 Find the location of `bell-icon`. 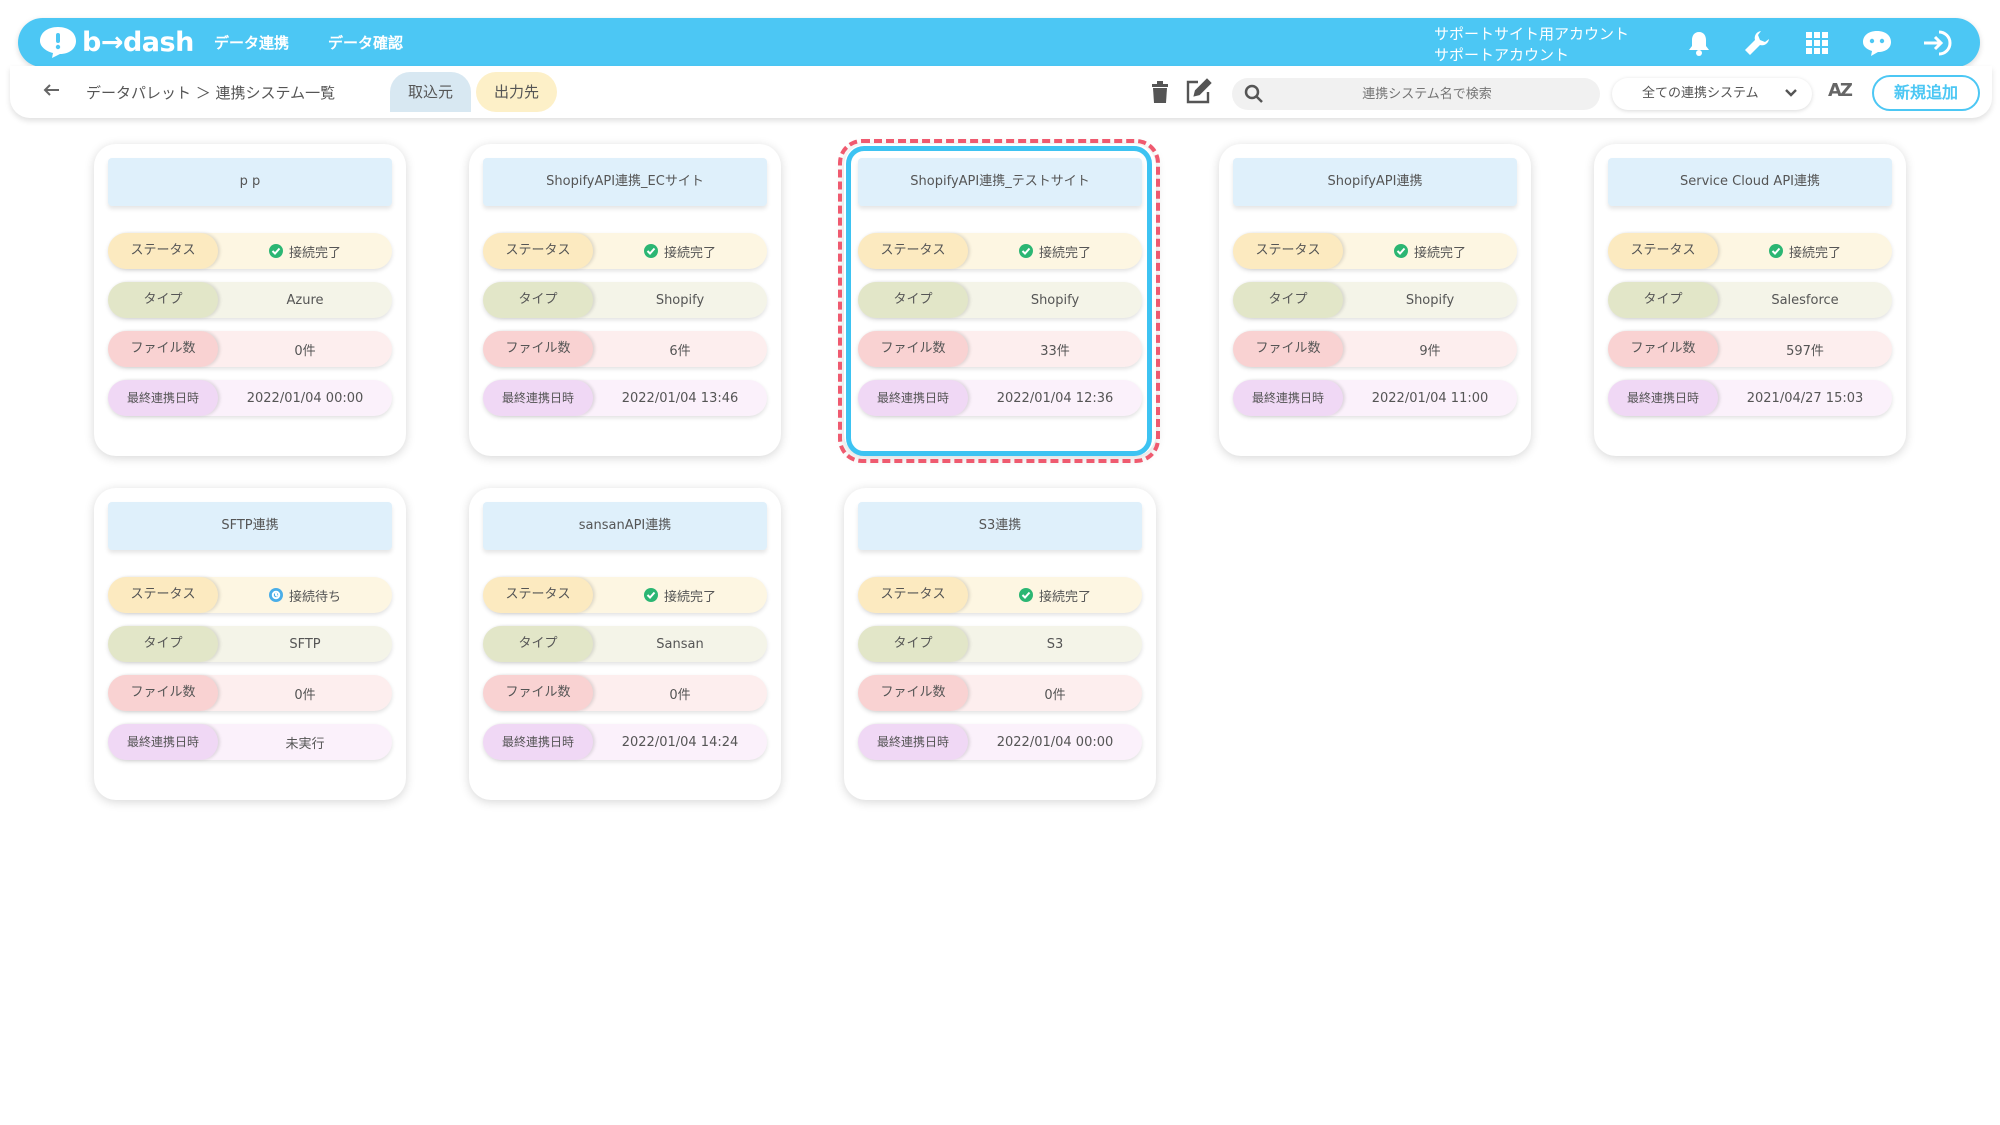

bell-icon is located at coordinates (1699, 43).